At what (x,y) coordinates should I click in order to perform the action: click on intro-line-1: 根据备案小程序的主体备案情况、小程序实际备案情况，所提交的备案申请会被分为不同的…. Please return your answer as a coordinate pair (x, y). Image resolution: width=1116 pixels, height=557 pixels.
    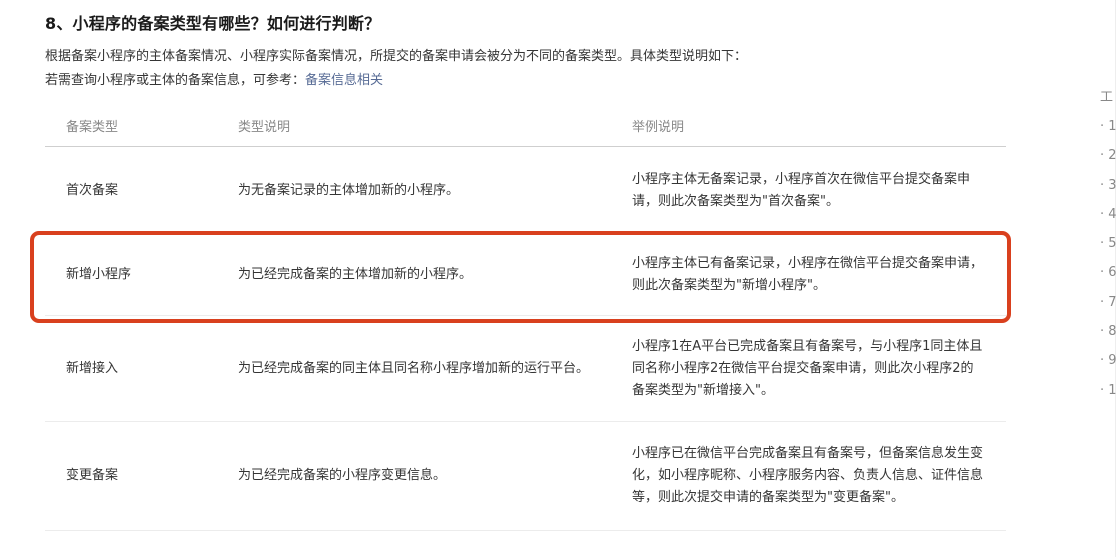
    Looking at the image, I should click on (396, 56).